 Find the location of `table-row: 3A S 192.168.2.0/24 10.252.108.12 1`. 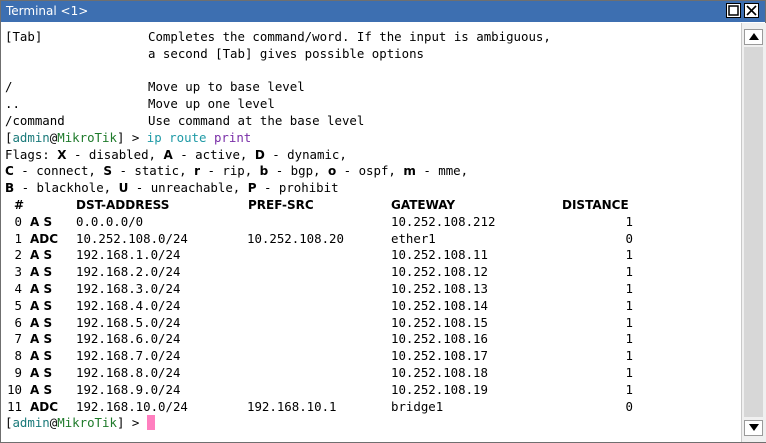

table-row: 3A S 192.168.2.0/24 10.252.108.12 1 is located at coordinates (372, 272).